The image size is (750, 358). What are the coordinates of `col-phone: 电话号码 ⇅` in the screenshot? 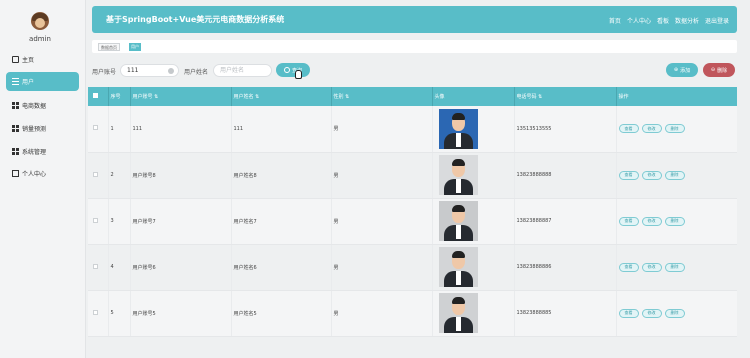 It's located at (565, 96).